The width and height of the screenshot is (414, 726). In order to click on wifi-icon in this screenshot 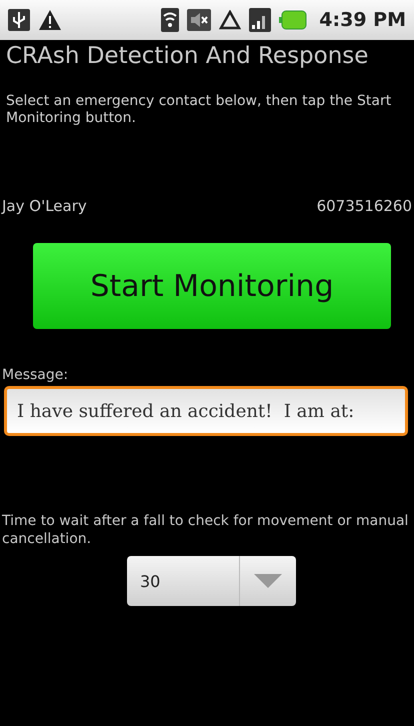, I will do `click(170, 20)`.